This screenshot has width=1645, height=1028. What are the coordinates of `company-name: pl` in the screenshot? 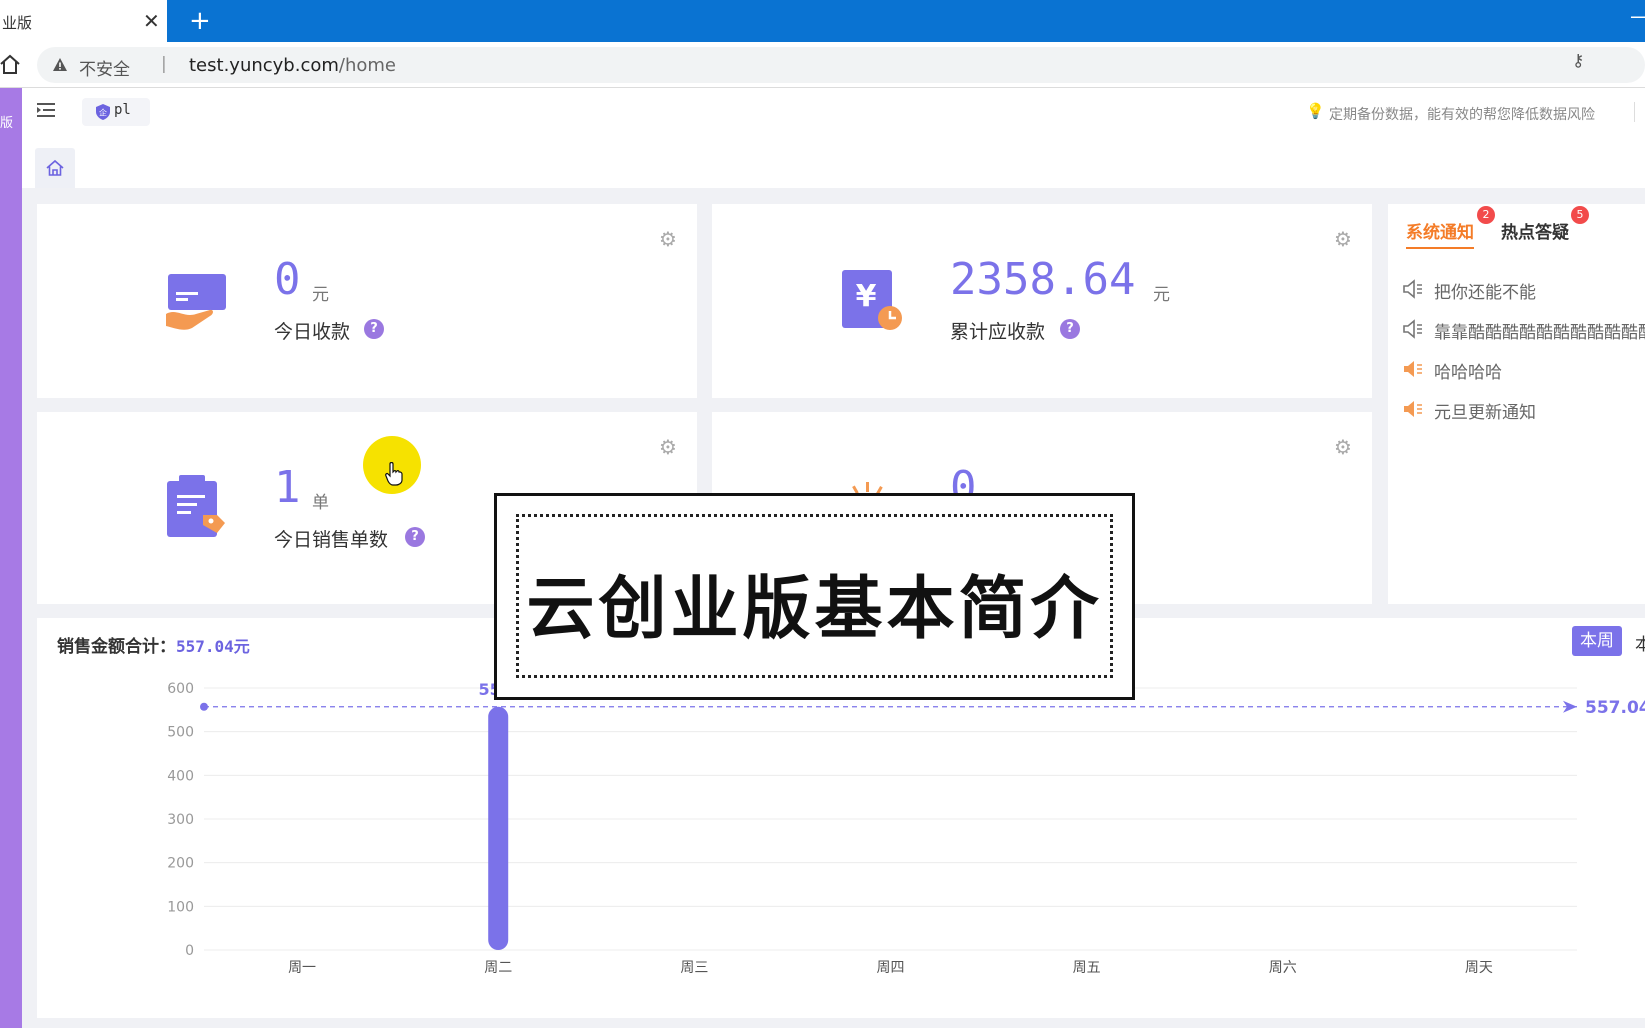 It's located at (122, 110).